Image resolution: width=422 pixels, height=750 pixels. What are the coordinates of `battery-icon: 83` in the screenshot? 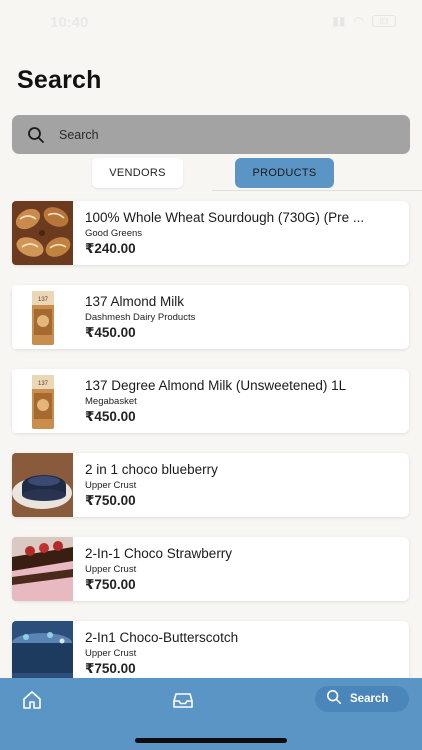 It's located at (384, 21).